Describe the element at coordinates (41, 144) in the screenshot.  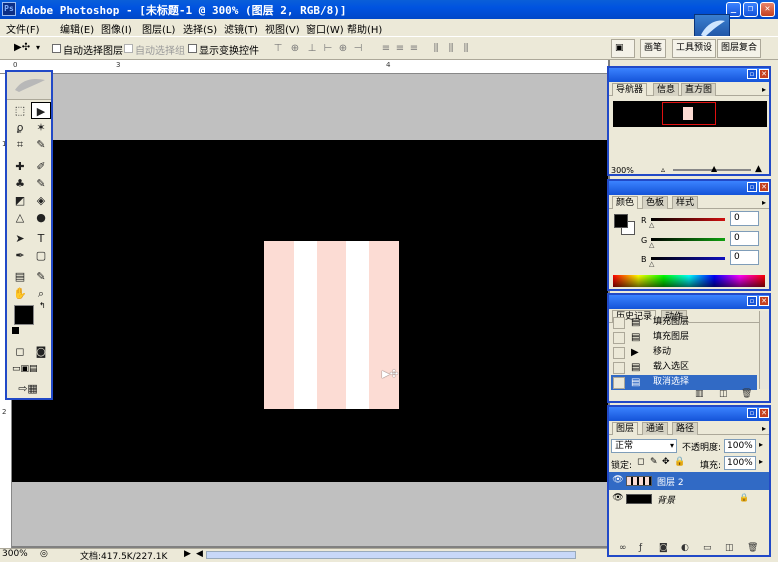
I see `slice-tool-icon: ✎` at that location.